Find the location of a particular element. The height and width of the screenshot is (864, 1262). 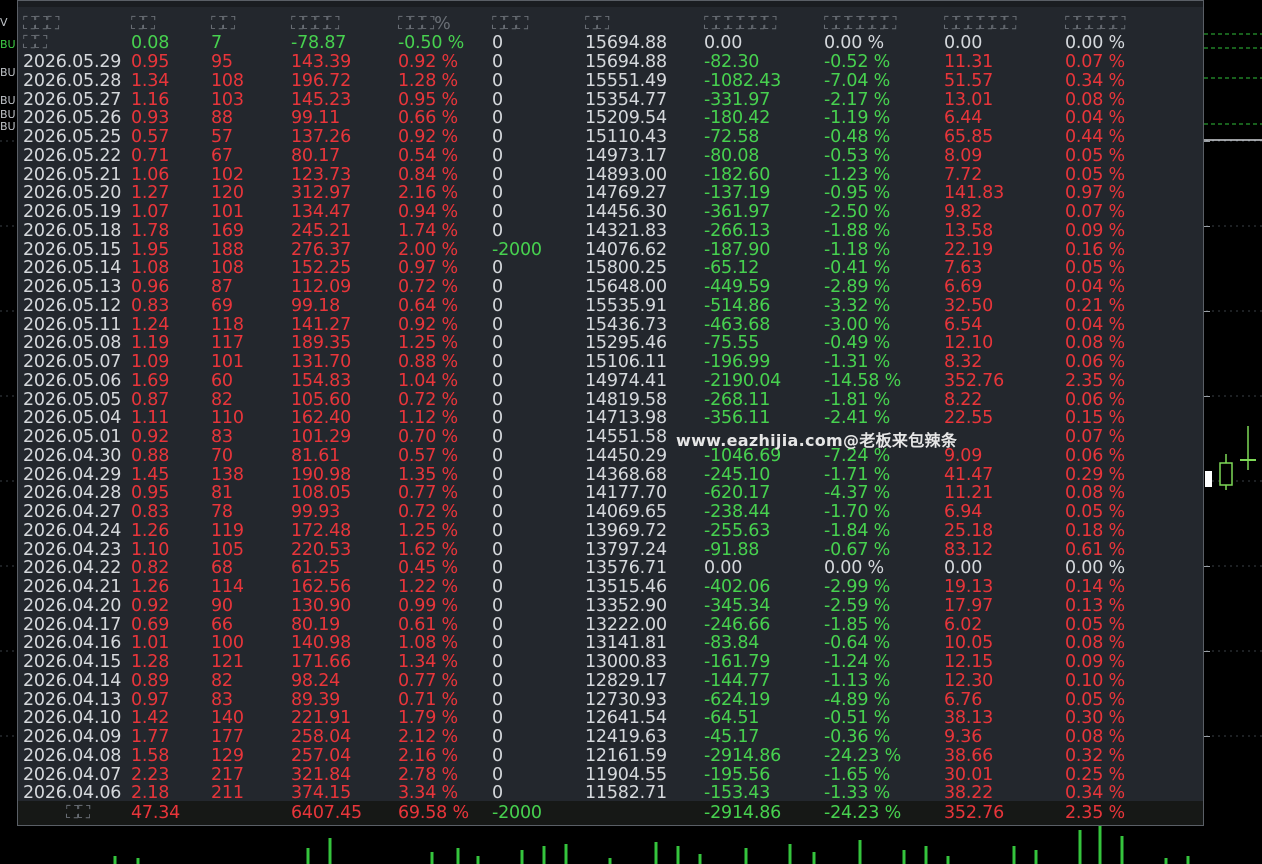

row-cell: 105 is located at coordinates (227, 549).